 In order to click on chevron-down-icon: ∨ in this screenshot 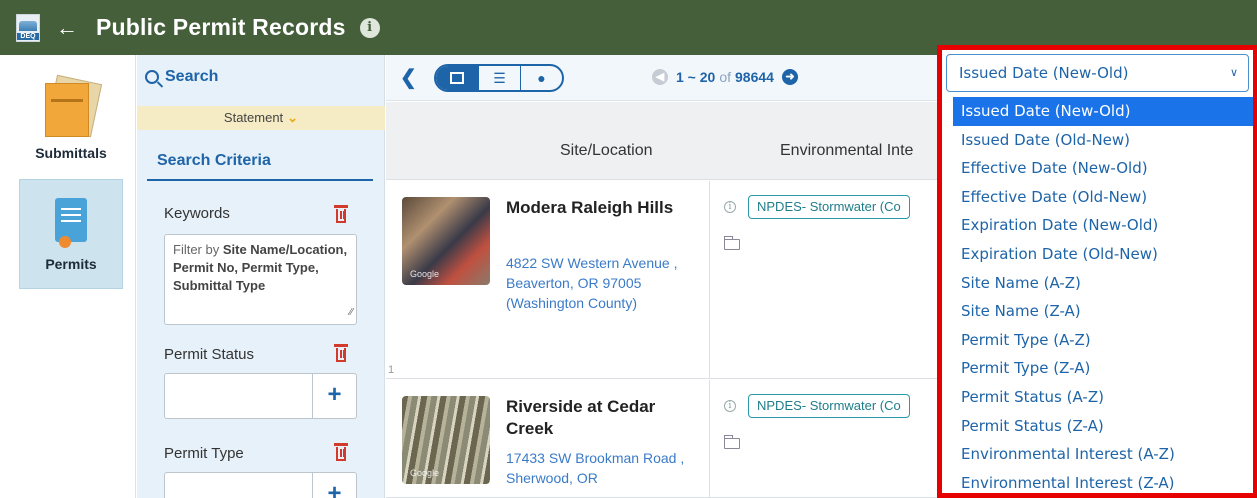, I will do `click(1233, 72)`.